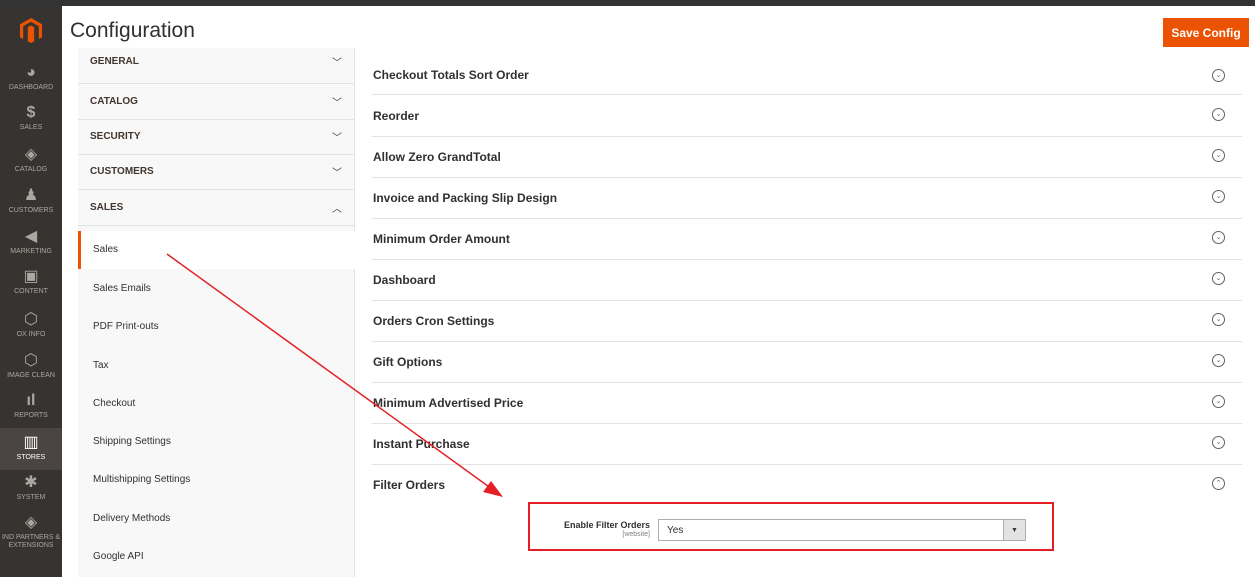 Image resolution: width=1255 pixels, height=577 pixels. I want to click on dashboard-icon: ◕, so click(31, 72).